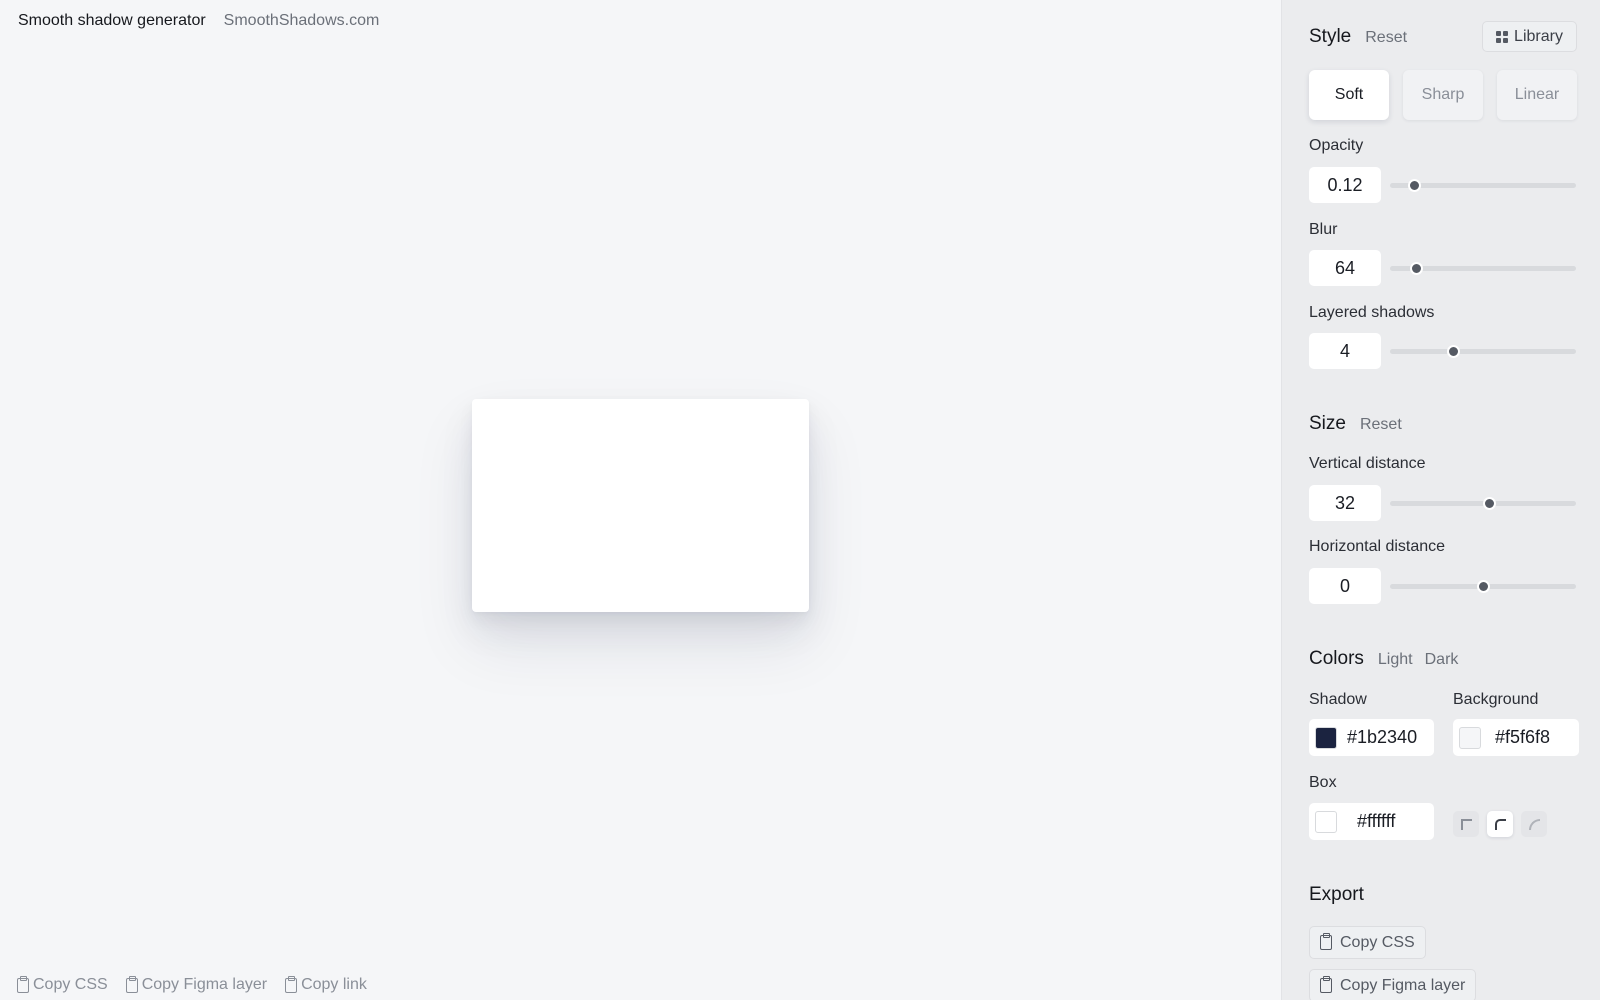 This screenshot has height=1000, width=1600. Describe the element at coordinates (1386, 38) in the screenshot. I see `style-reset-button: Reset` at that location.